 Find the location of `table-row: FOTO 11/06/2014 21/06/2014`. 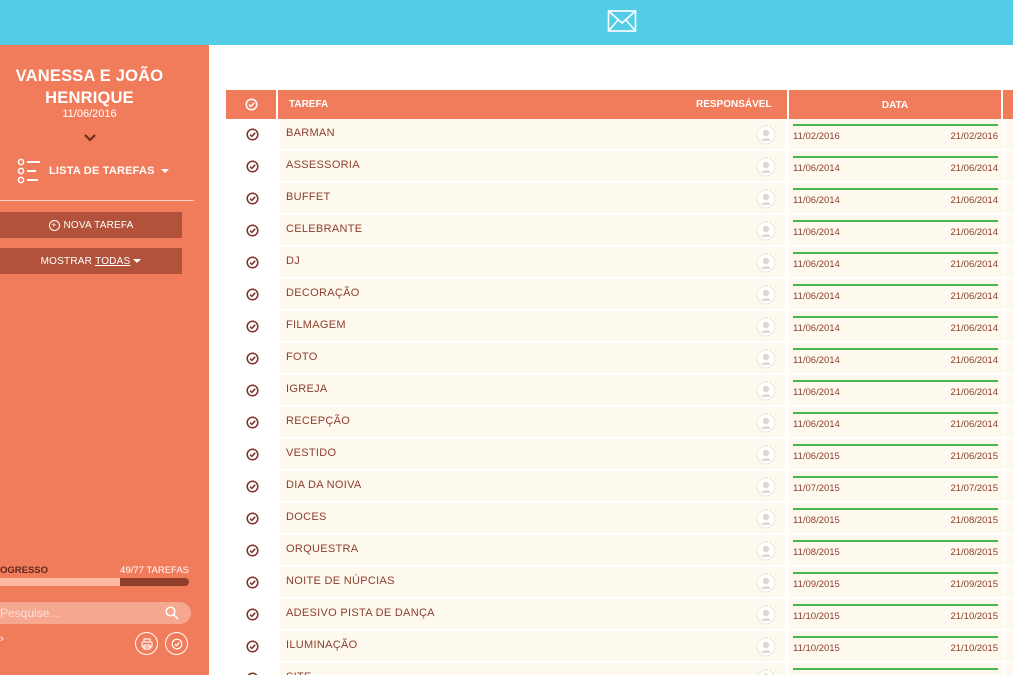

table-row: FOTO 11/06/2014 21/06/2014 is located at coordinates (619, 359).